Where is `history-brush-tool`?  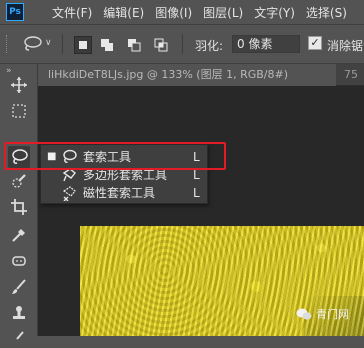
history-brush-tool is located at coordinates (19, 337).